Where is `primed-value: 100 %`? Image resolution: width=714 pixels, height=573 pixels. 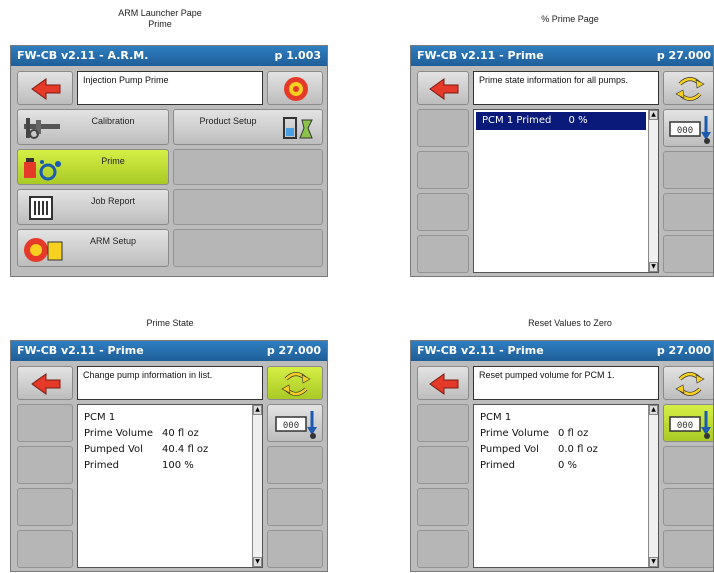 primed-value: 100 % is located at coordinates (178, 465).